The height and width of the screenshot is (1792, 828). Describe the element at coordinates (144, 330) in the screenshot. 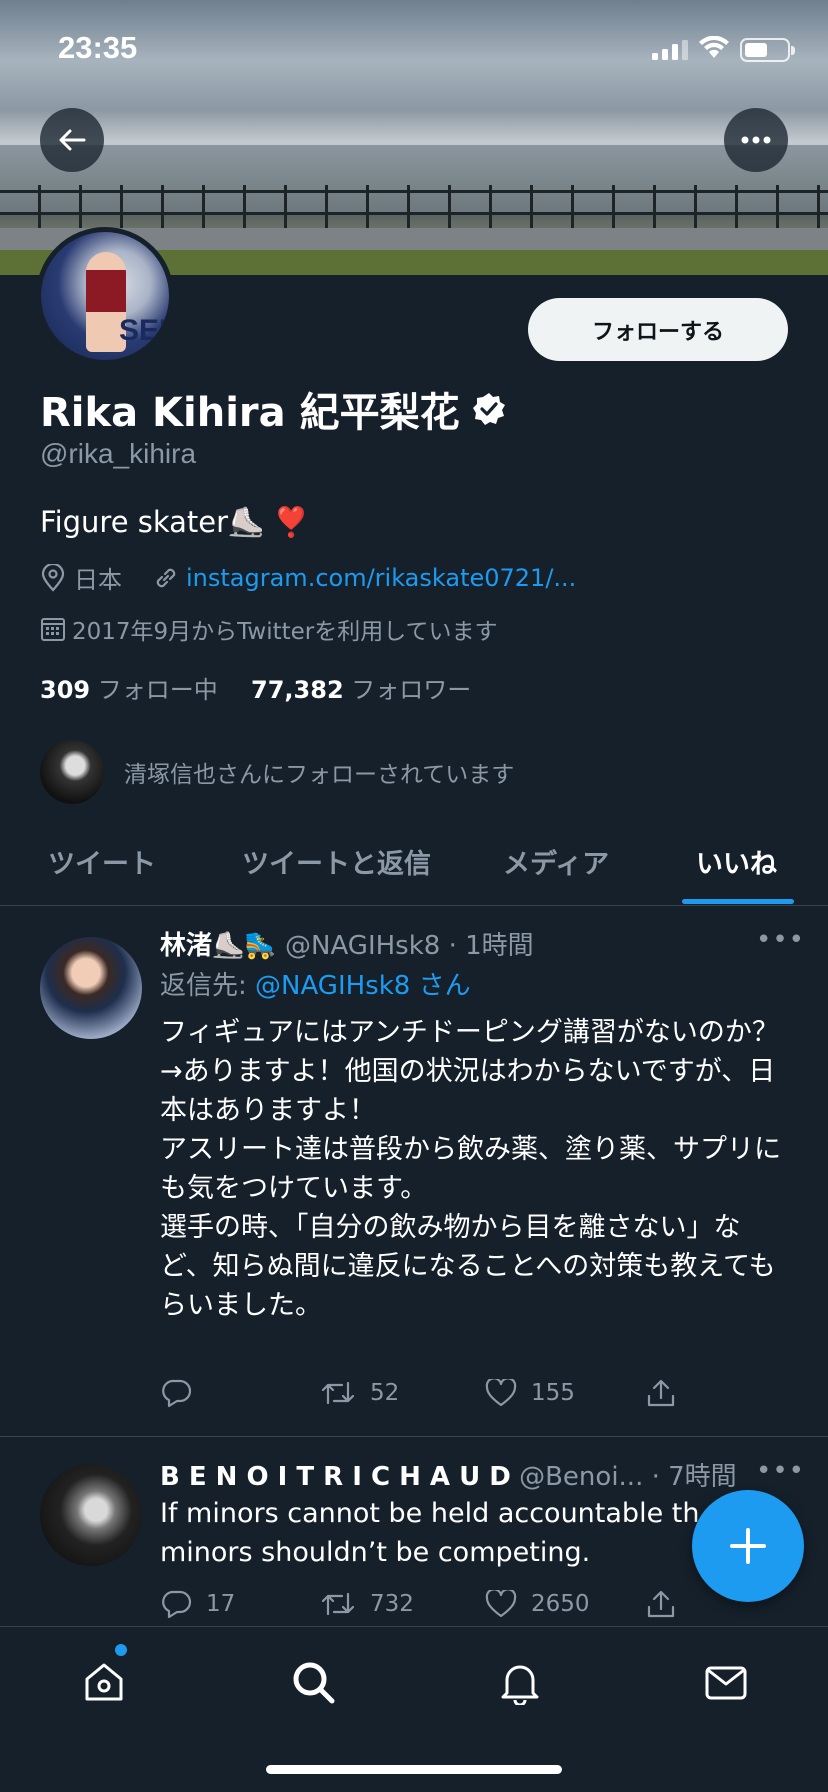

I see `avatar-board-text: SEK` at that location.